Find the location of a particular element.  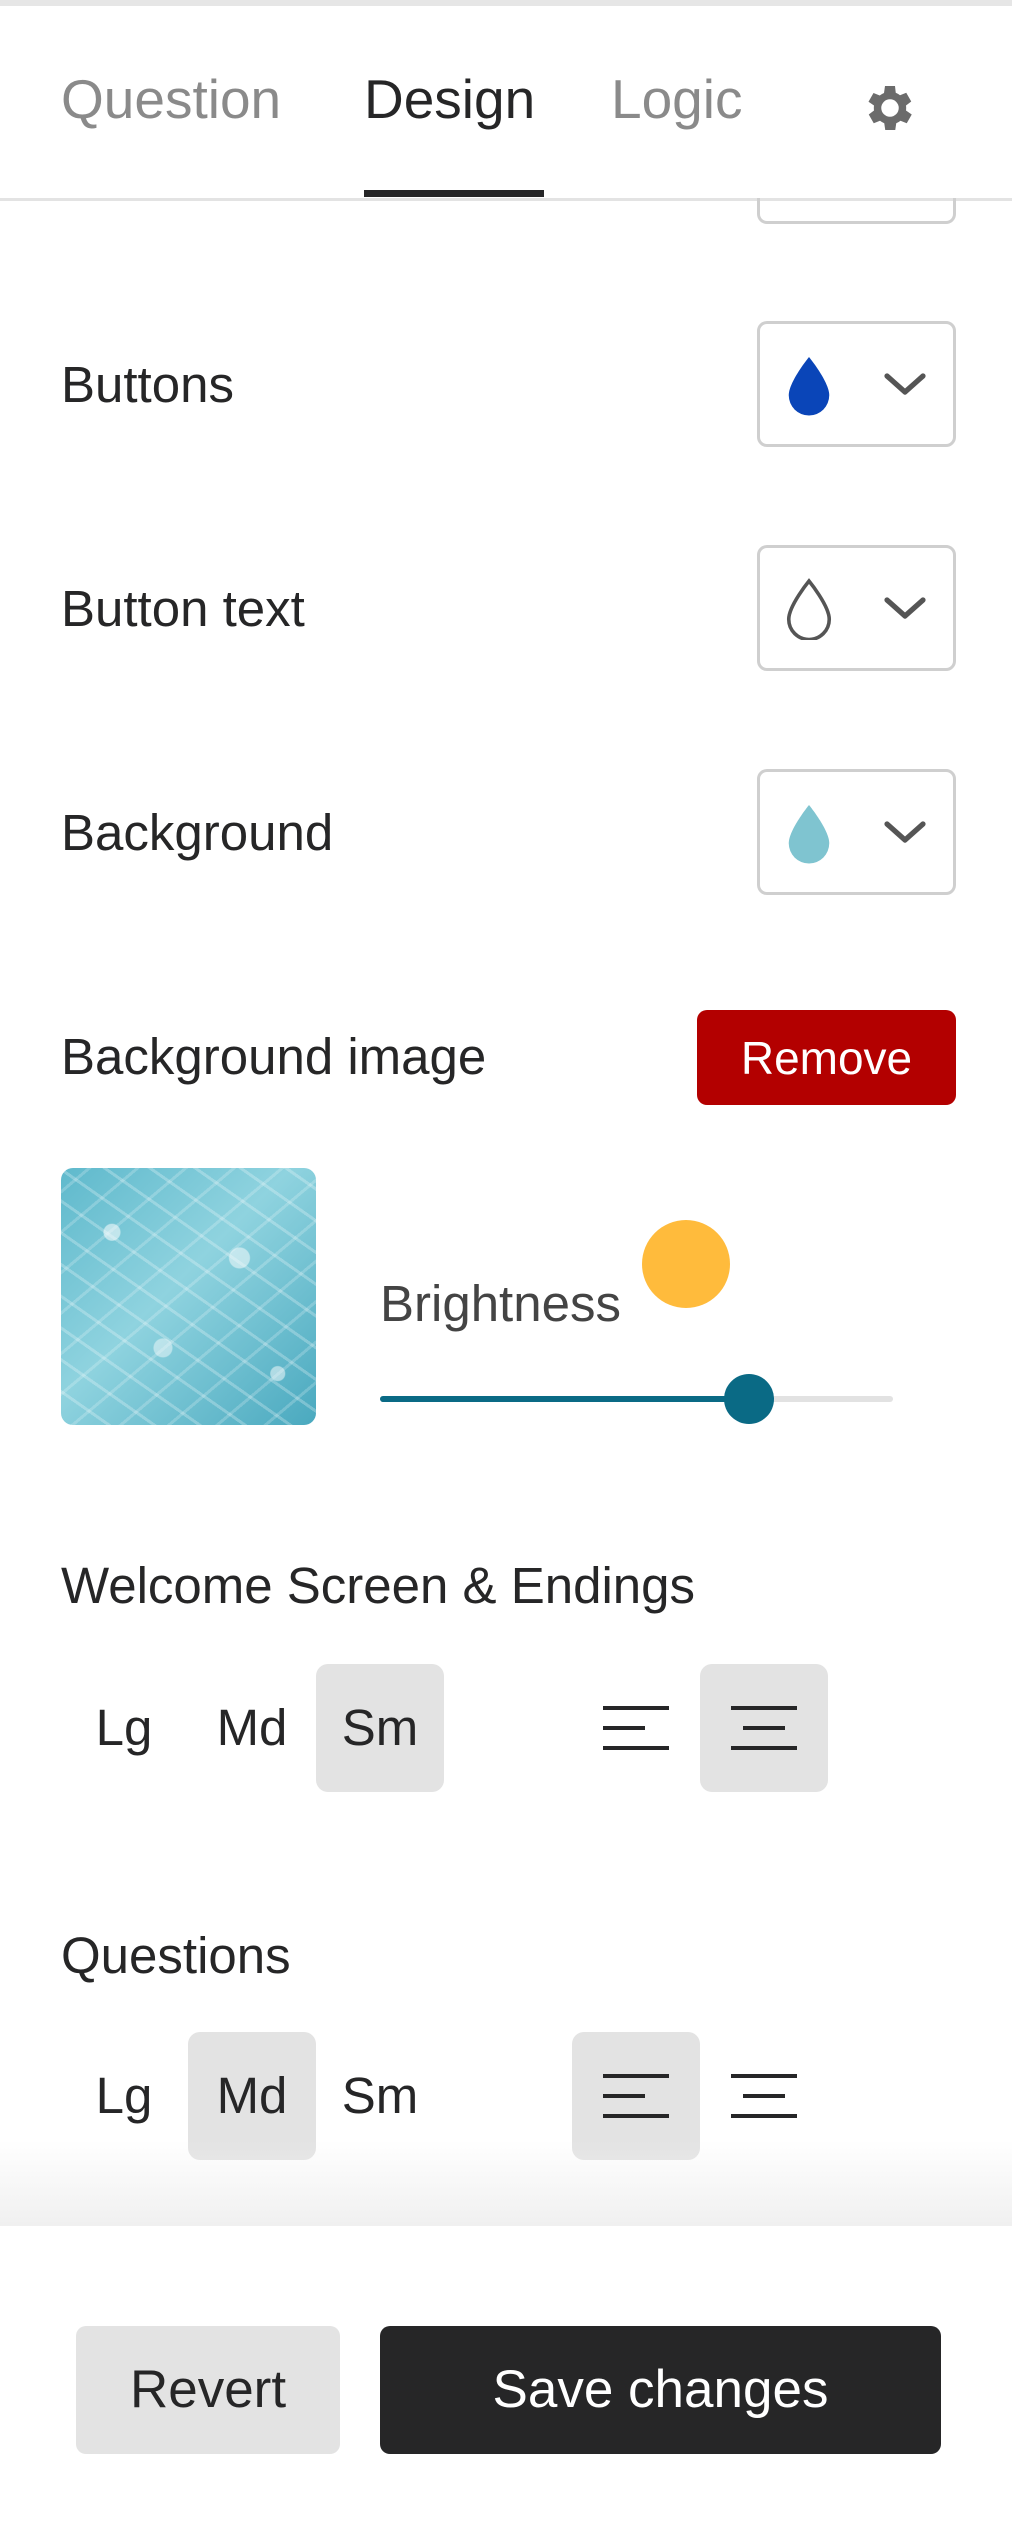

buttons-label: Buttons is located at coordinates (147, 384).